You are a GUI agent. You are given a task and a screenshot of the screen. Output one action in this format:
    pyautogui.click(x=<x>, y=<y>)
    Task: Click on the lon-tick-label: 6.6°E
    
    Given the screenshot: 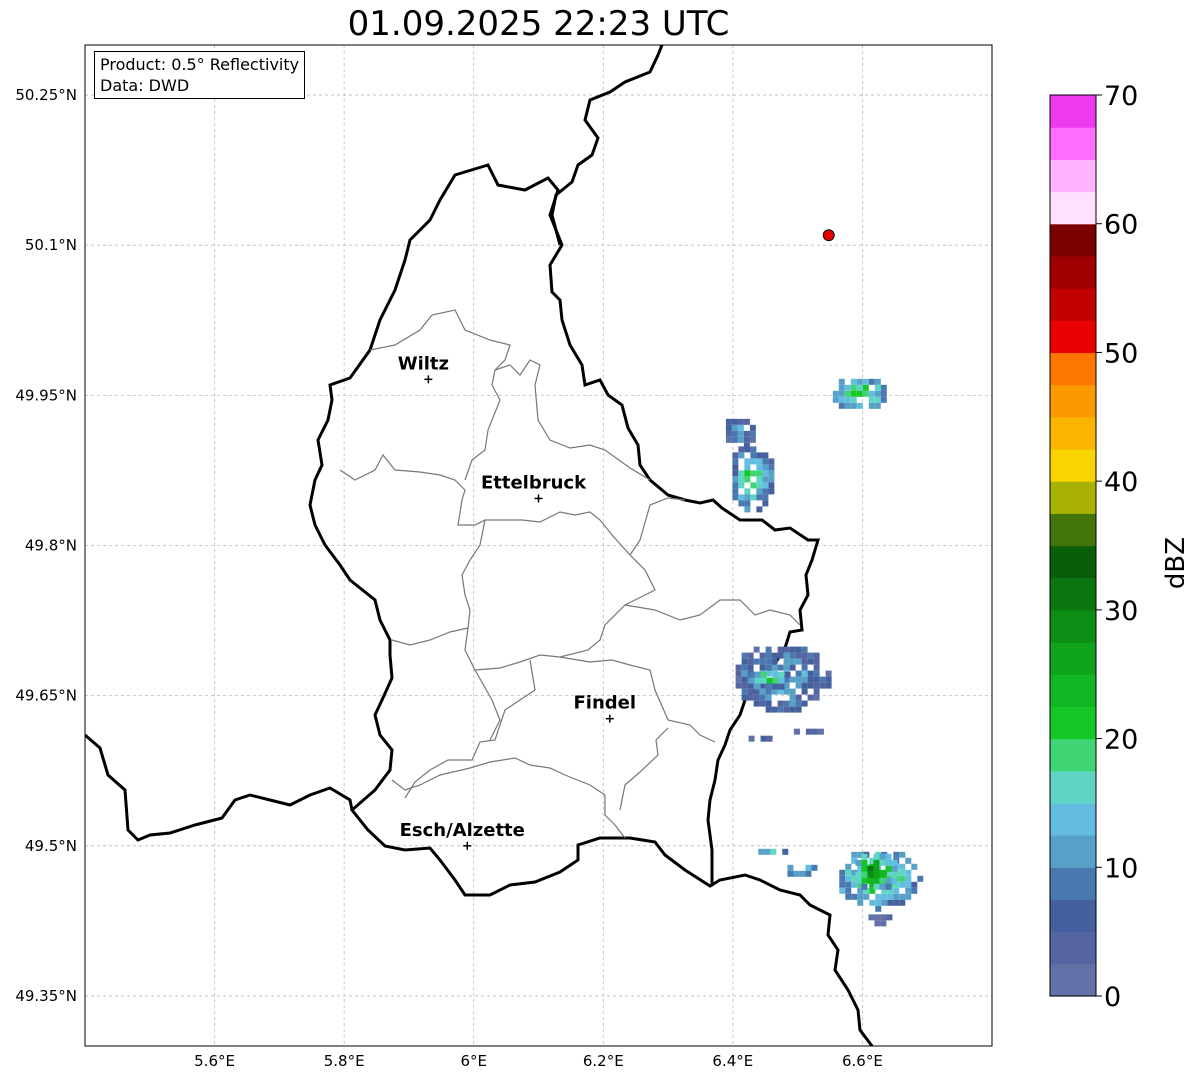 What is the action you would take?
    pyautogui.click(x=862, y=1061)
    